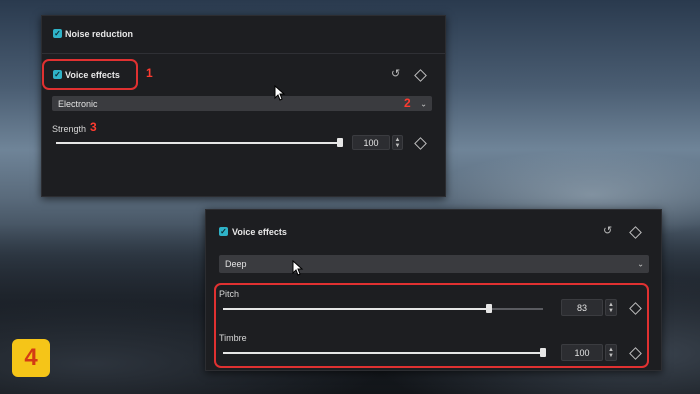 The image size is (700, 394). I want to click on voice-effect-dropdown: Electronic ⌄, so click(242, 103).